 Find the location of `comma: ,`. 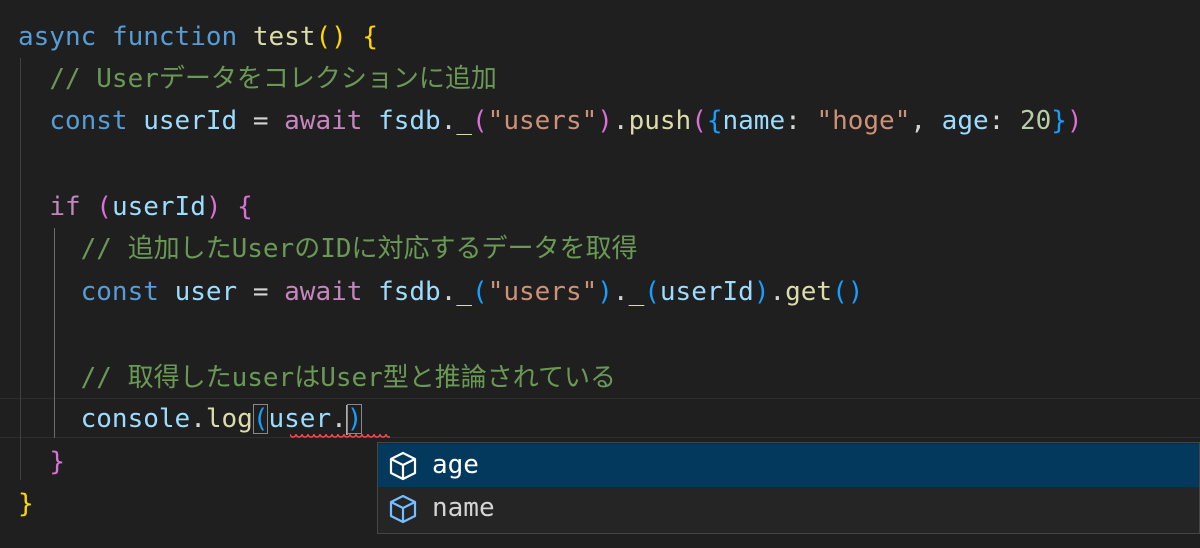

comma: , is located at coordinates (918, 121).